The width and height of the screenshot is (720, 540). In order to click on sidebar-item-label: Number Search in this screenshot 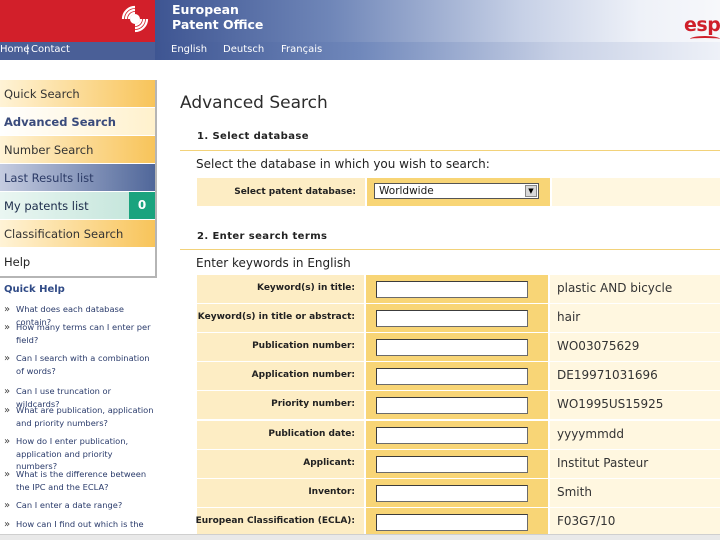, I will do `click(49, 150)`.